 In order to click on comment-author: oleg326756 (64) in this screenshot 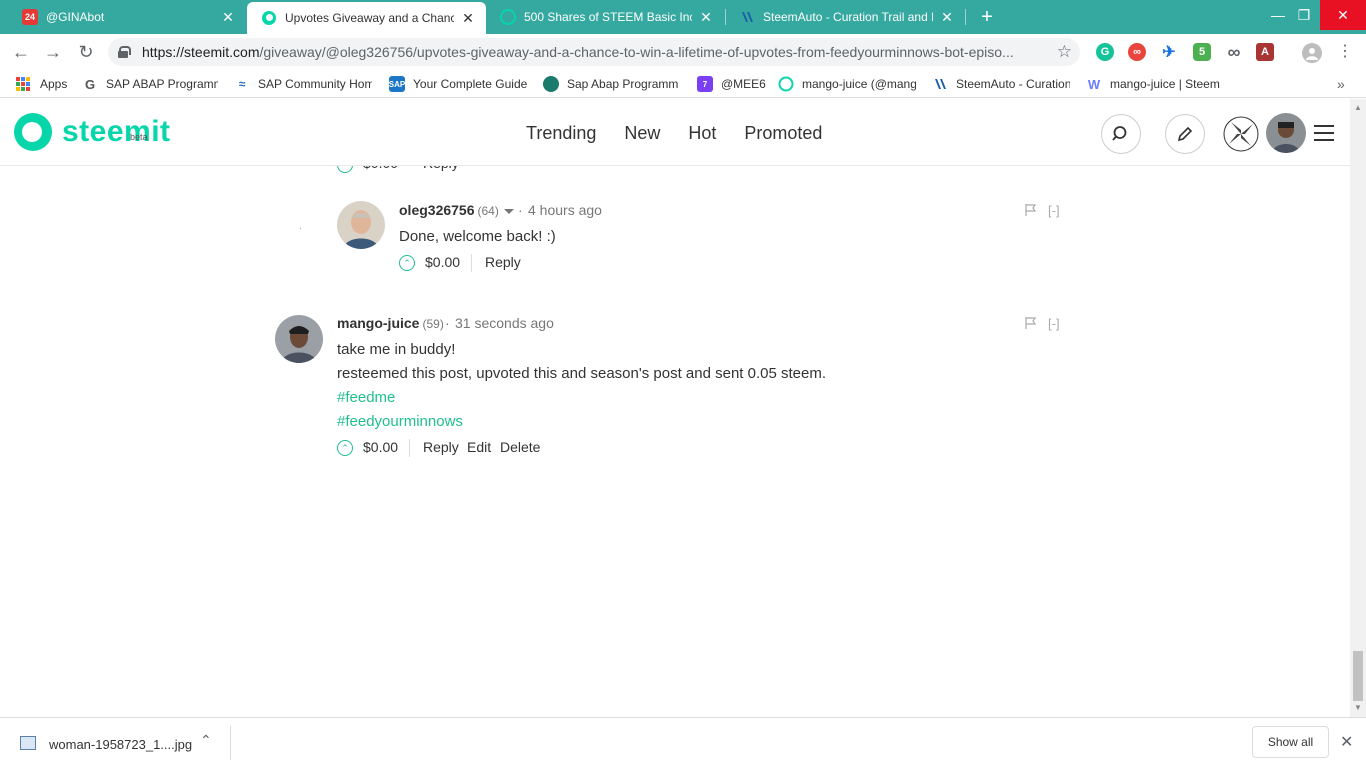, I will do `click(456, 210)`.